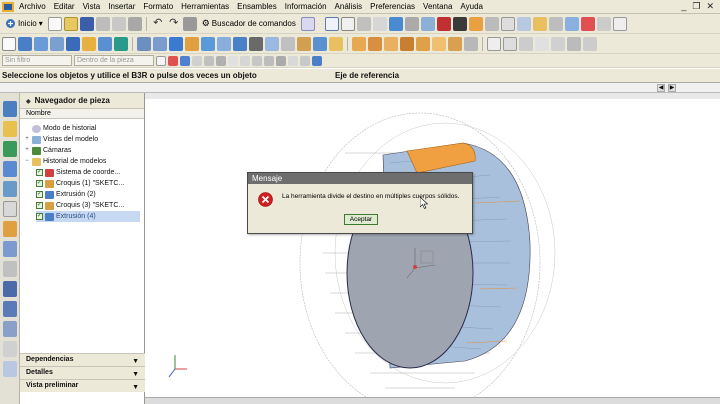 The image size is (720, 404). I want to click on curve-spline-icon, so click(526, 43).